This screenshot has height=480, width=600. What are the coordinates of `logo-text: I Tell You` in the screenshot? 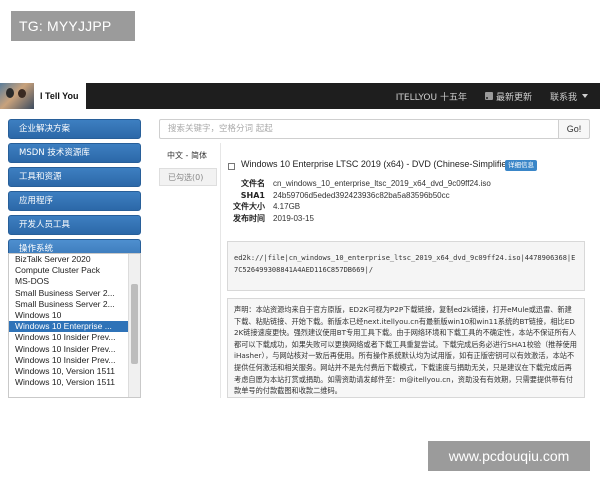 It's located at (59, 96).